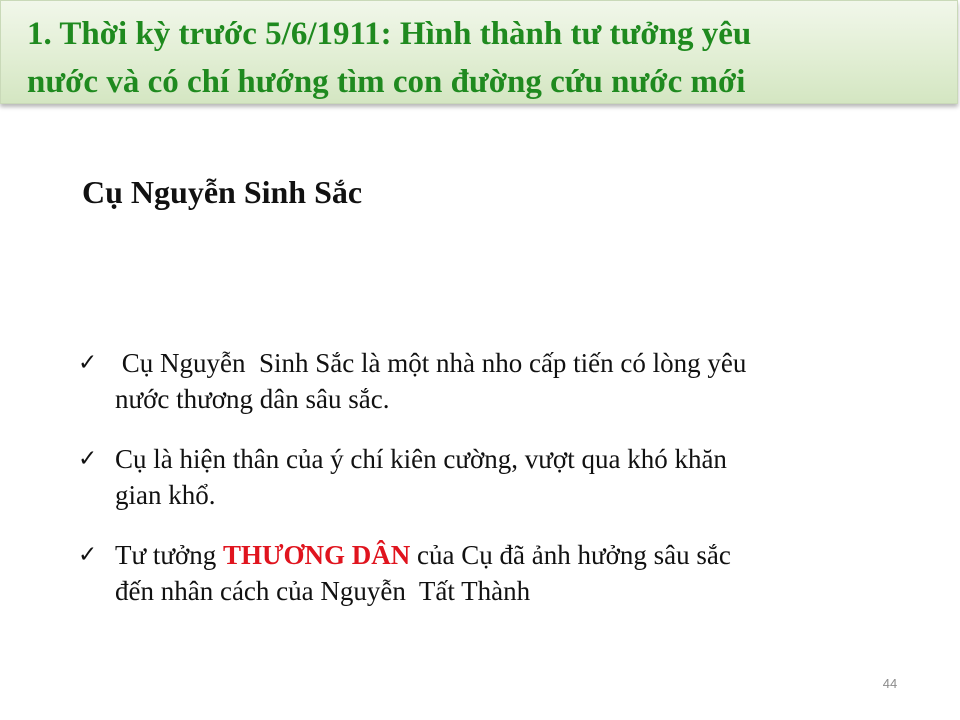 The image size is (960, 720). What do you see at coordinates (323, 591) in the screenshot?
I see `bullet-3-line-2: đến nhân cách của Nguyễn Tất Thành` at bounding box center [323, 591].